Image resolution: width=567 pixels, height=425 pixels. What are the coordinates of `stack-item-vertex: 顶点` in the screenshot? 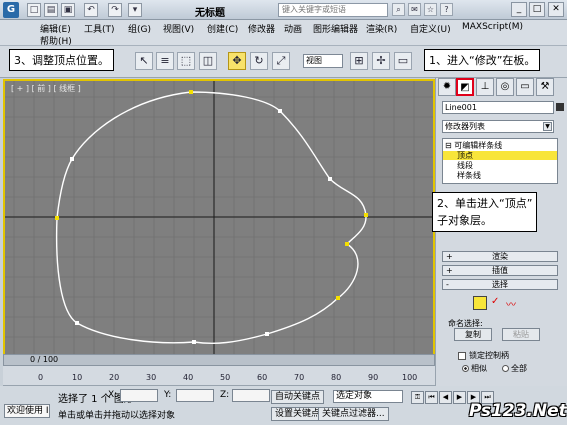 It's located at (500, 155).